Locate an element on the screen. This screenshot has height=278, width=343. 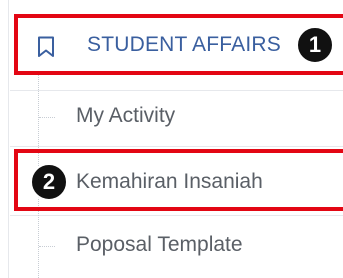
callout-badge-1: 1 is located at coordinates (315, 45).